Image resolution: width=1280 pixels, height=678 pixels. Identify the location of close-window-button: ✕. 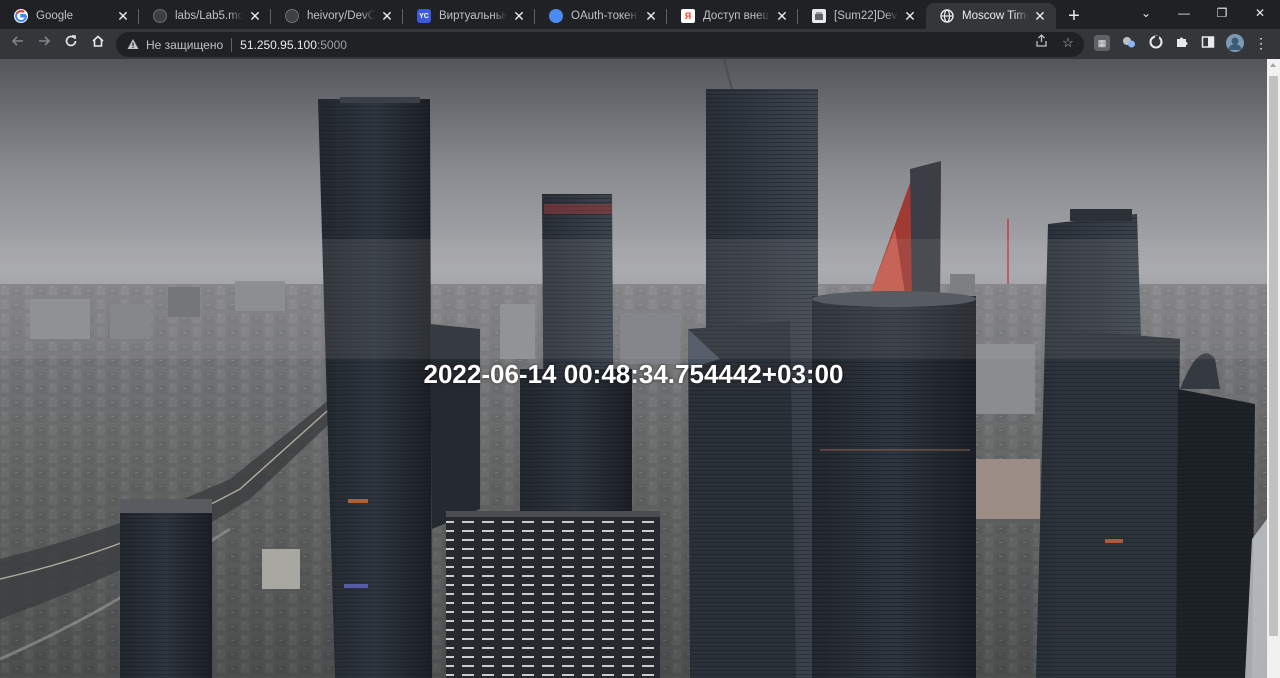
(1260, 14).